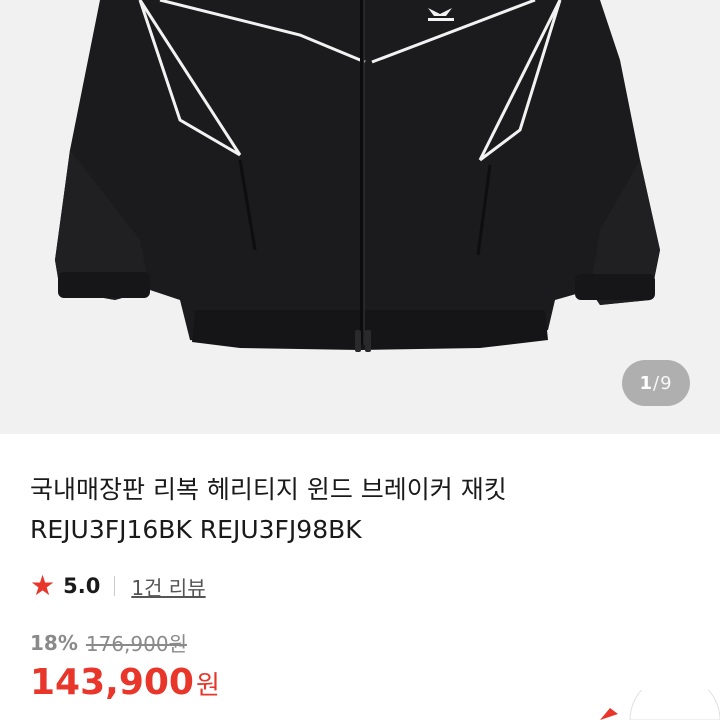 This screenshot has width=720, height=720. Describe the element at coordinates (666, 383) in the screenshot. I see `pager-total: 9` at that location.